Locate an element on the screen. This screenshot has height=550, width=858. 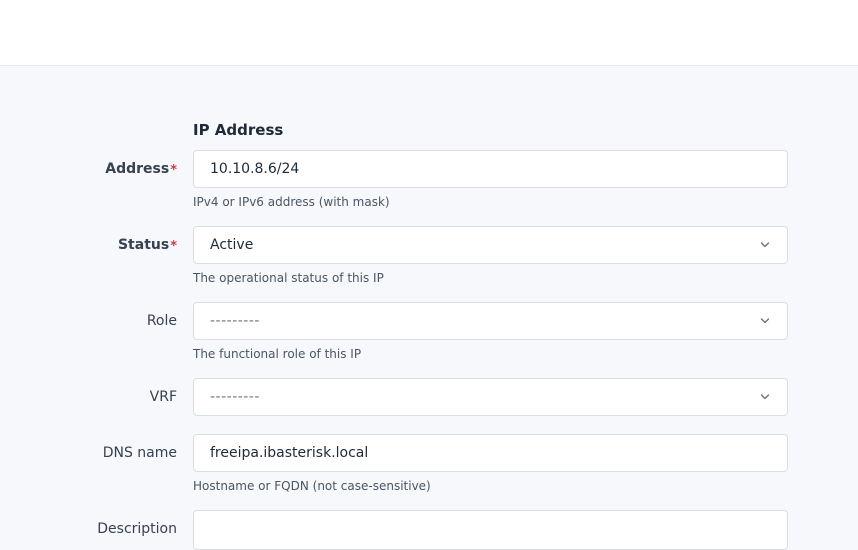
status-select-value: Active is located at coordinates (232, 245).